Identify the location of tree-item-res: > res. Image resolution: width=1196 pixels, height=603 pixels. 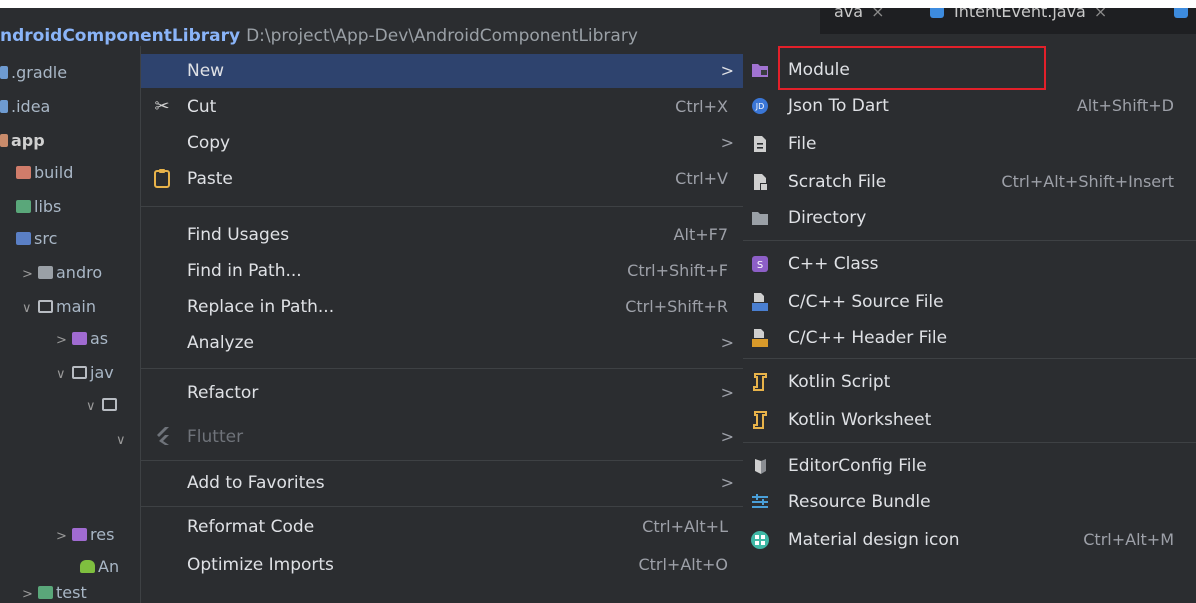
(85, 535).